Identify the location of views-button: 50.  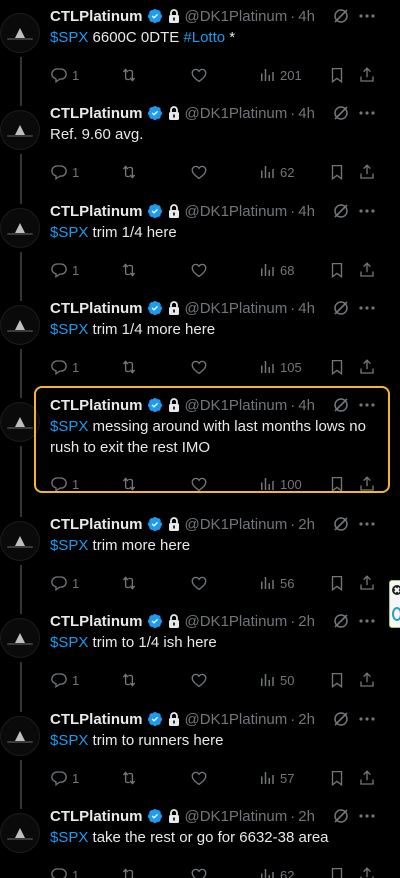
(276, 680).